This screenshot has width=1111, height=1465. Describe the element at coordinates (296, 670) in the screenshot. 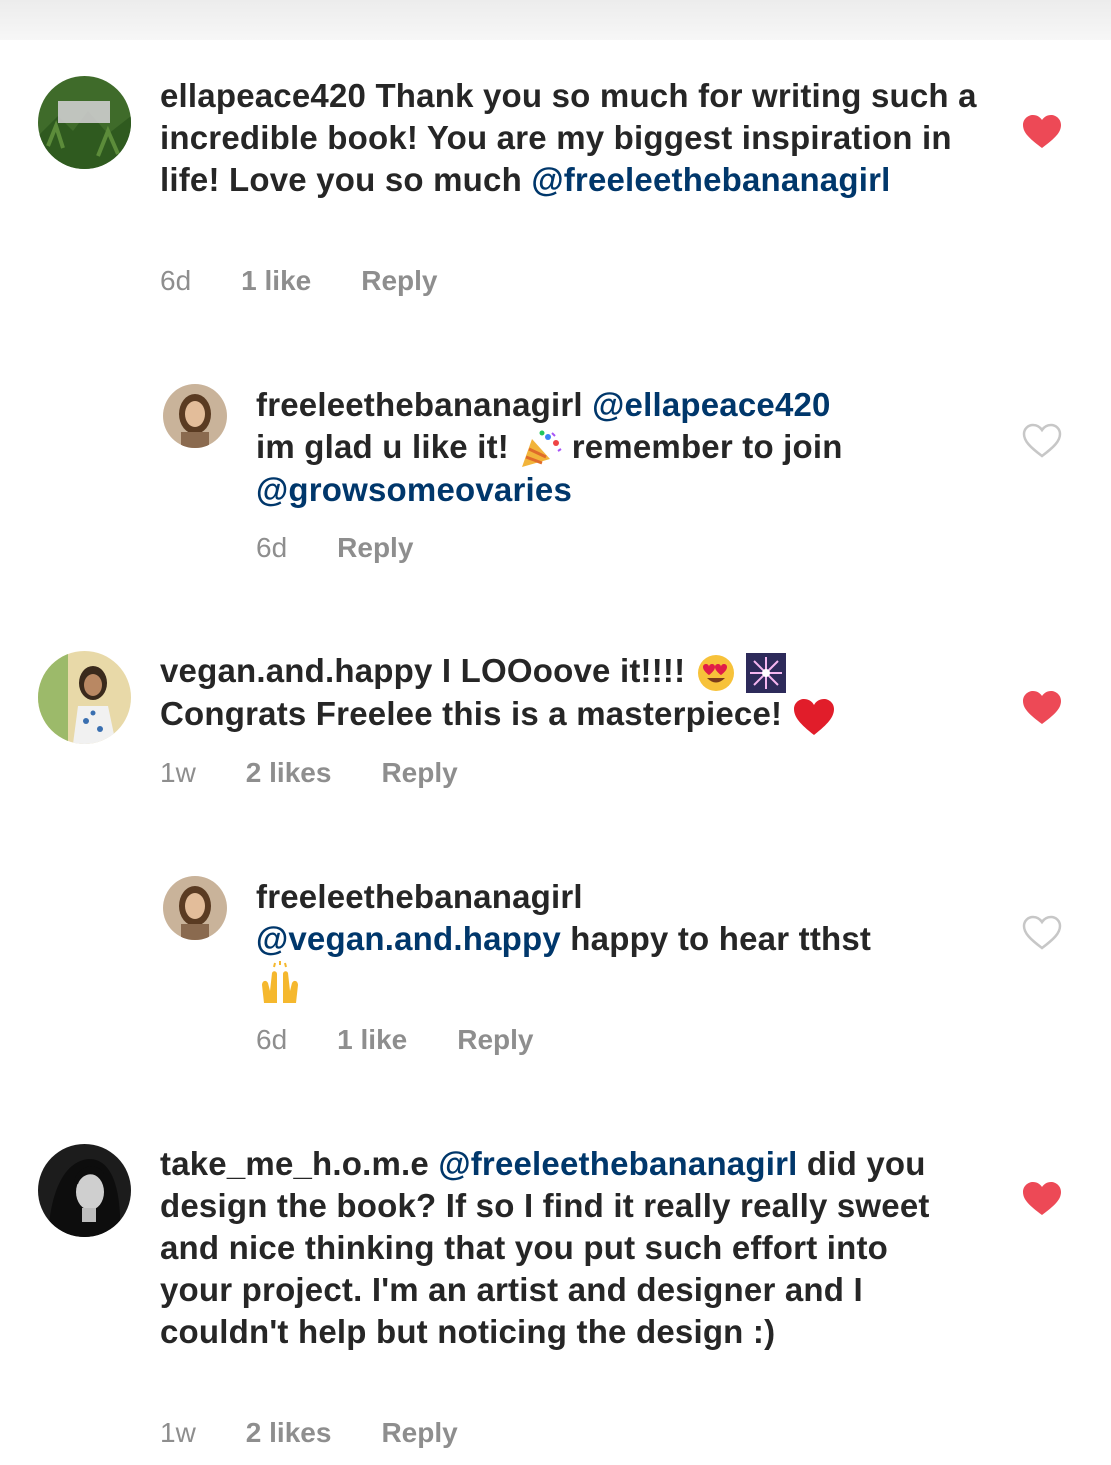

I see `username: vegan.and.happy` at that location.